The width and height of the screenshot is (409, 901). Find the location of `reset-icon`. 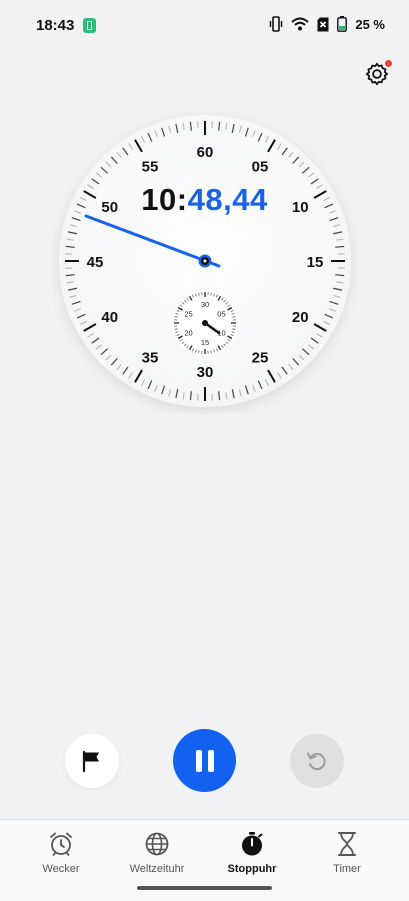

reset-icon is located at coordinates (317, 761).